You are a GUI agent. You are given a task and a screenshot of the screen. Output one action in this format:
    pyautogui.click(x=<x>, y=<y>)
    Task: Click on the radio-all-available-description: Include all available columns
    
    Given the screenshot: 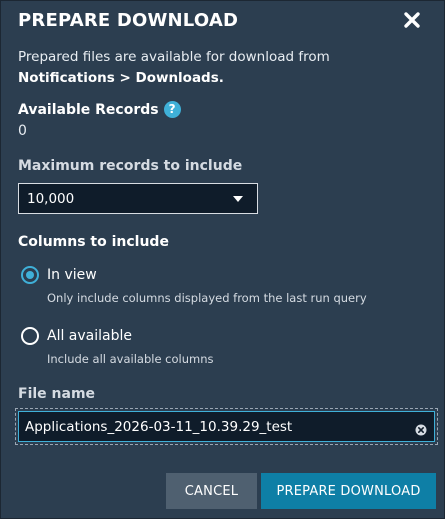 What is the action you would take?
    pyautogui.click(x=130, y=359)
    